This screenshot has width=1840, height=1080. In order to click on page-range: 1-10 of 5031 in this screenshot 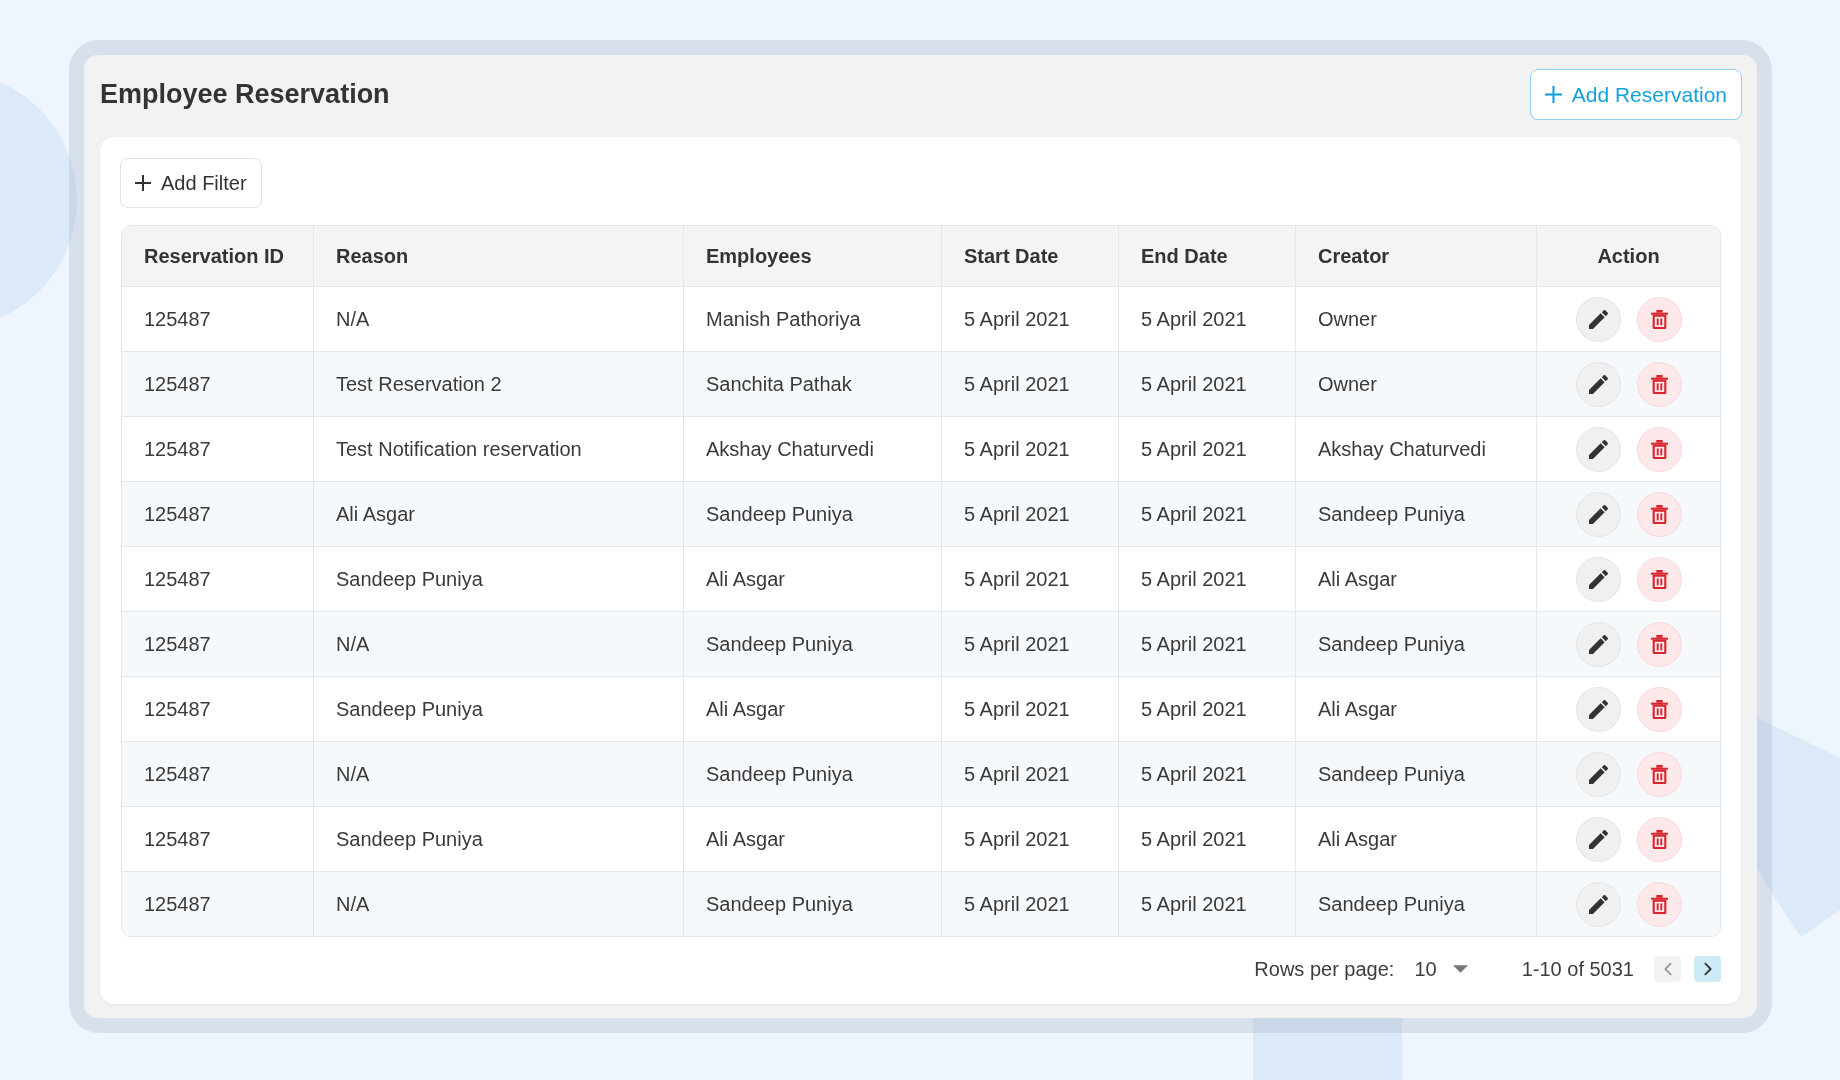, I will do `click(1577, 969)`.